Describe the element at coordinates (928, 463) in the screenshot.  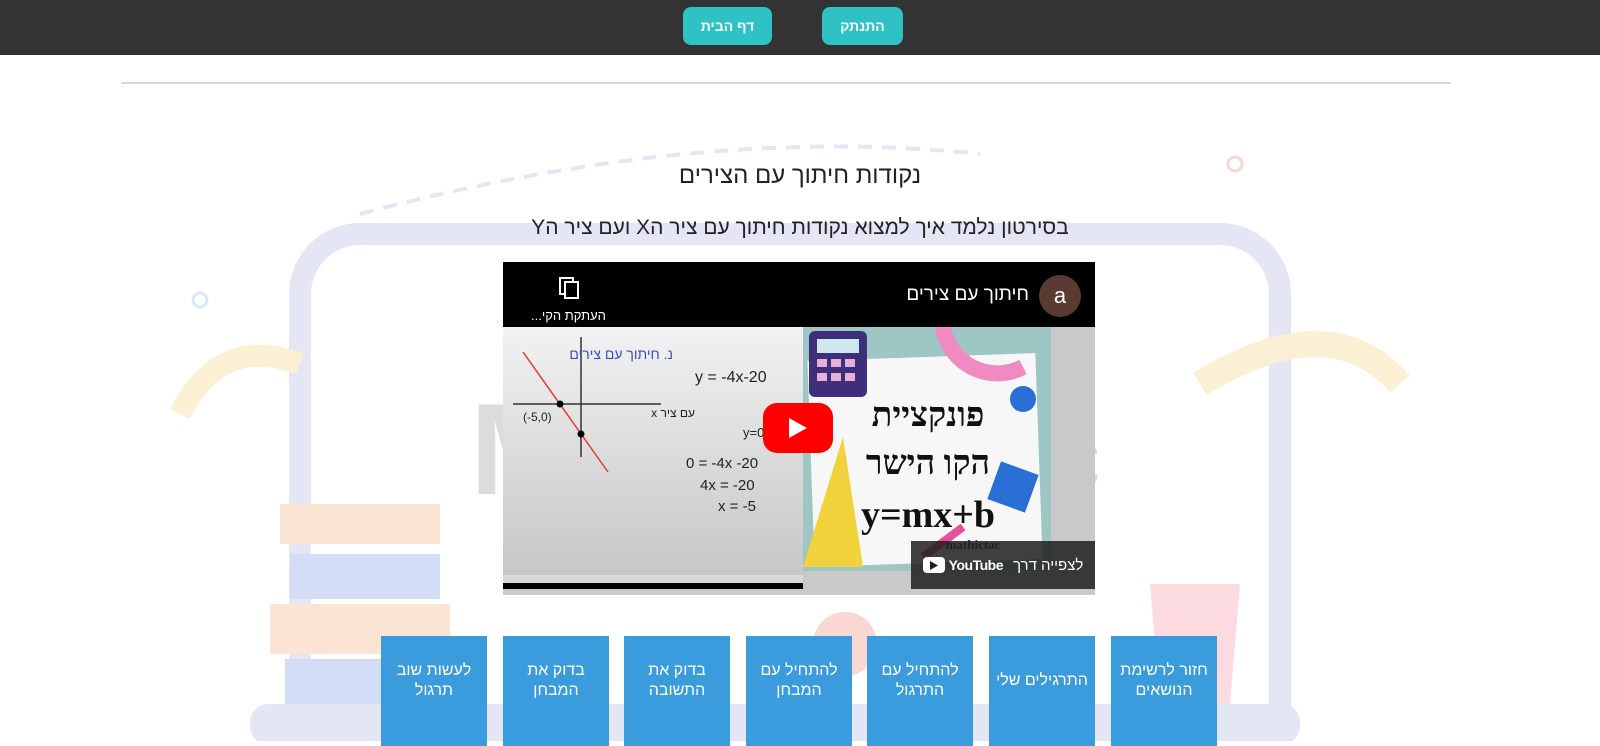
I see `thumbnail-line2: הקו הישר` at that location.